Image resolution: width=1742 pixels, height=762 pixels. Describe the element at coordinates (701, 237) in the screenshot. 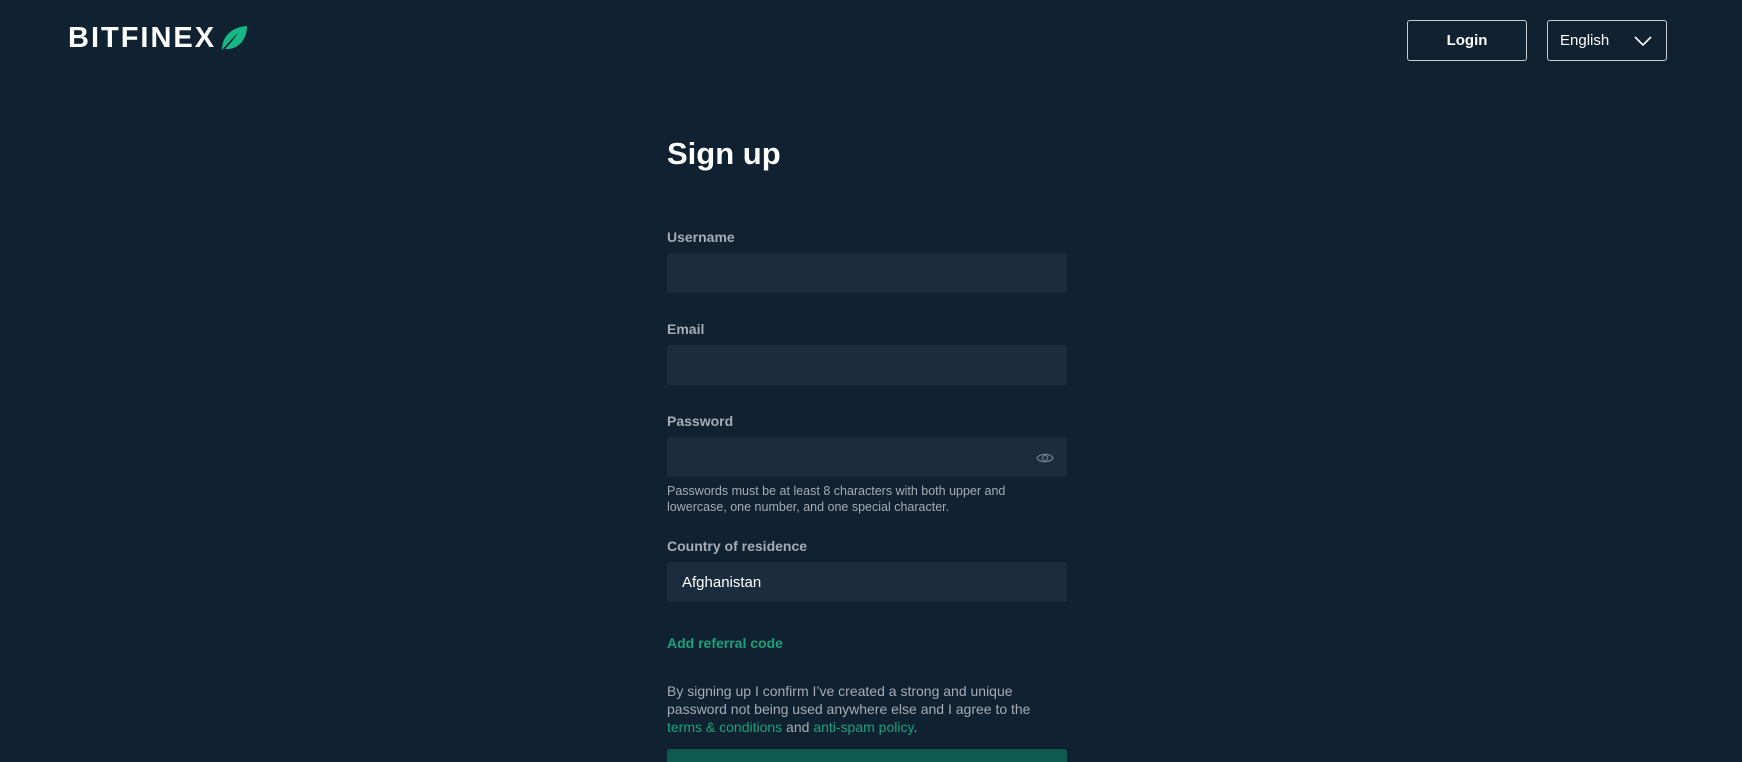

I see `username-label: Username` at that location.